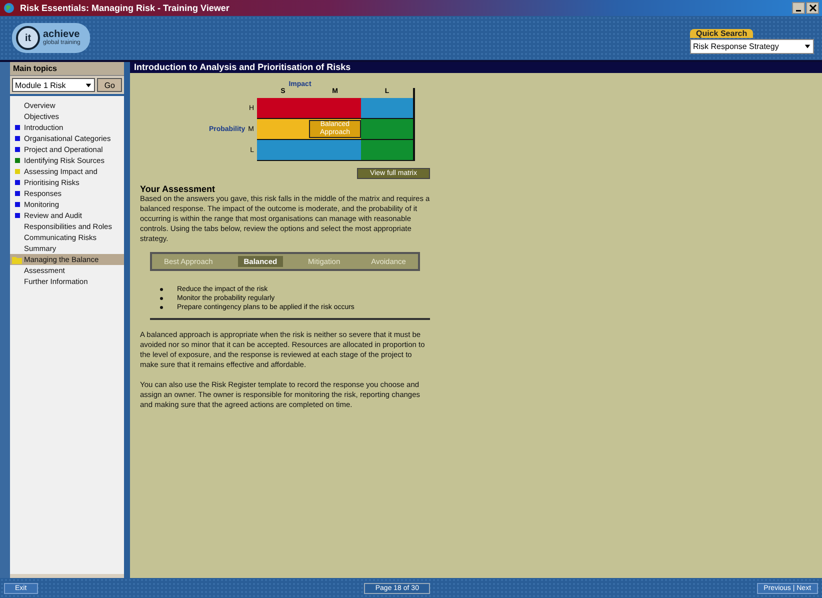 The height and width of the screenshot is (598, 822). What do you see at coordinates (109, 85) in the screenshot?
I see `go-button: Go` at bounding box center [109, 85].